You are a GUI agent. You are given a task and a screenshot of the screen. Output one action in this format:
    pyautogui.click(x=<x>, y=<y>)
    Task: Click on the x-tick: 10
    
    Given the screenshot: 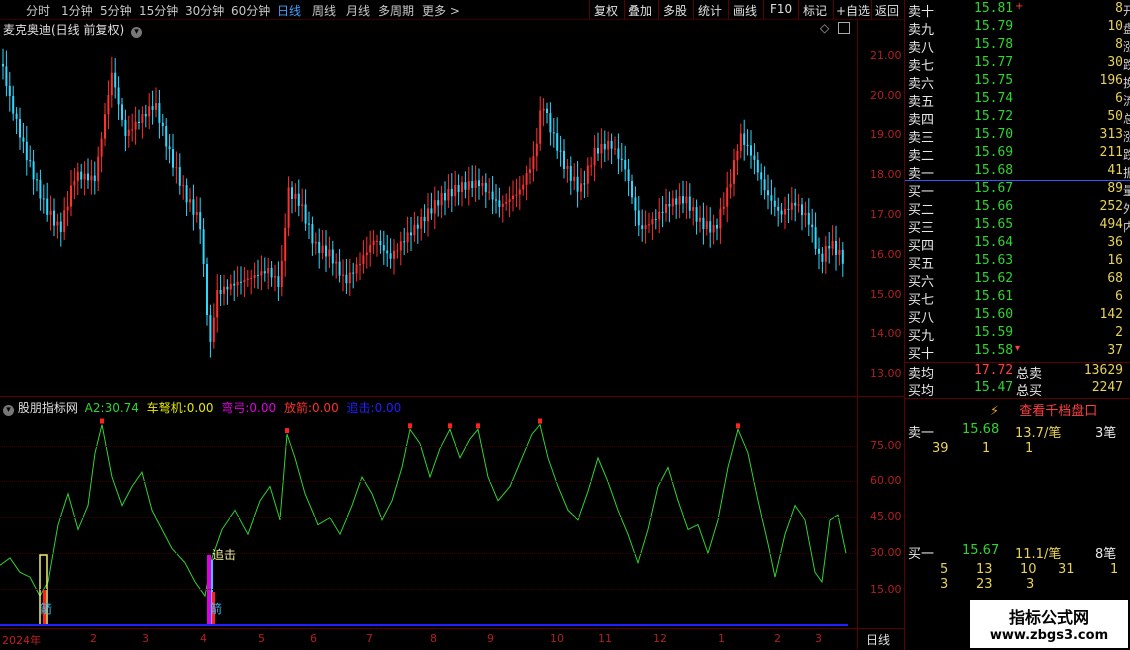 What is the action you would take?
    pyautogui.click(x=557, y=638)
    